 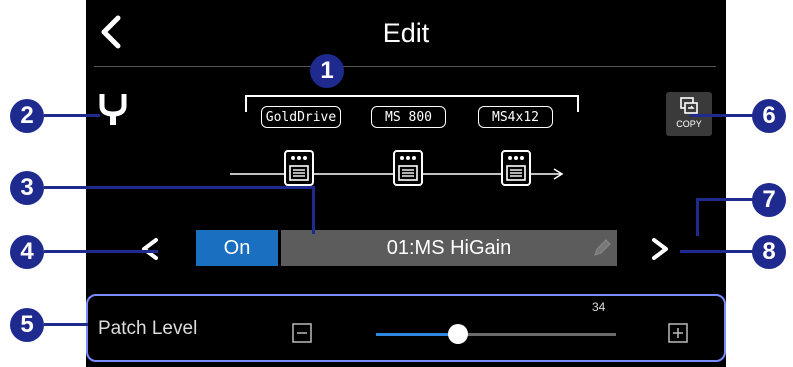 I want to click on tuner-icon, so click(x=113, y=109).